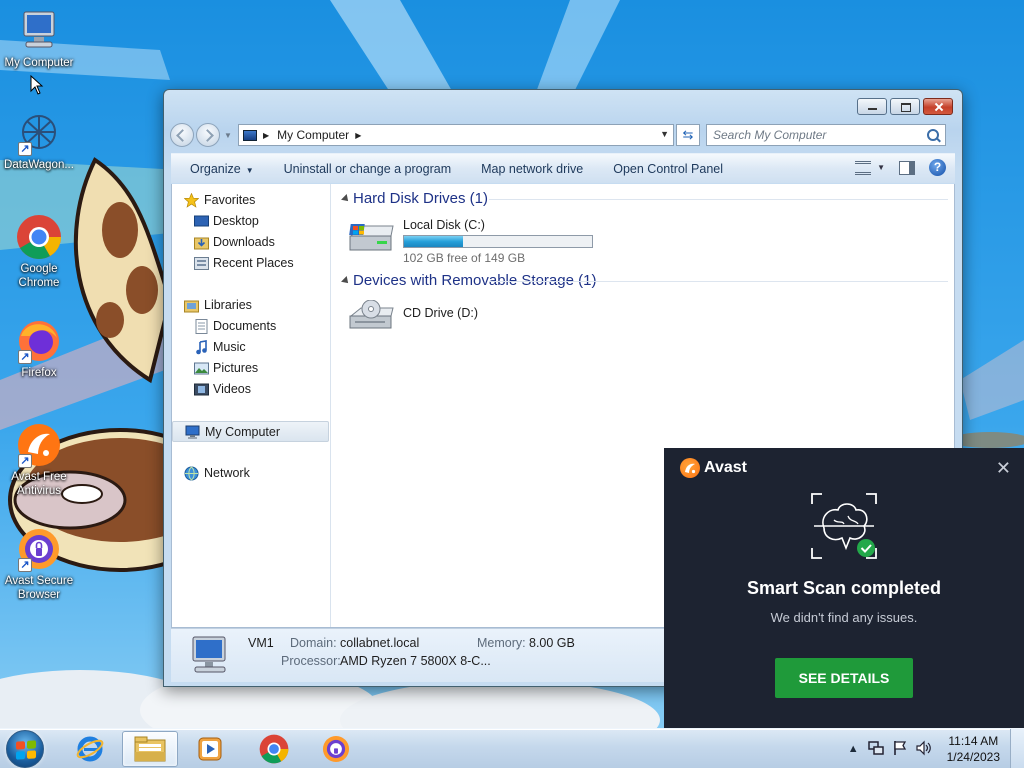 Image resolution: width=1024 pixels, height=768 pixels. I want to click on nav-documents: Documents, so click(251, 326).